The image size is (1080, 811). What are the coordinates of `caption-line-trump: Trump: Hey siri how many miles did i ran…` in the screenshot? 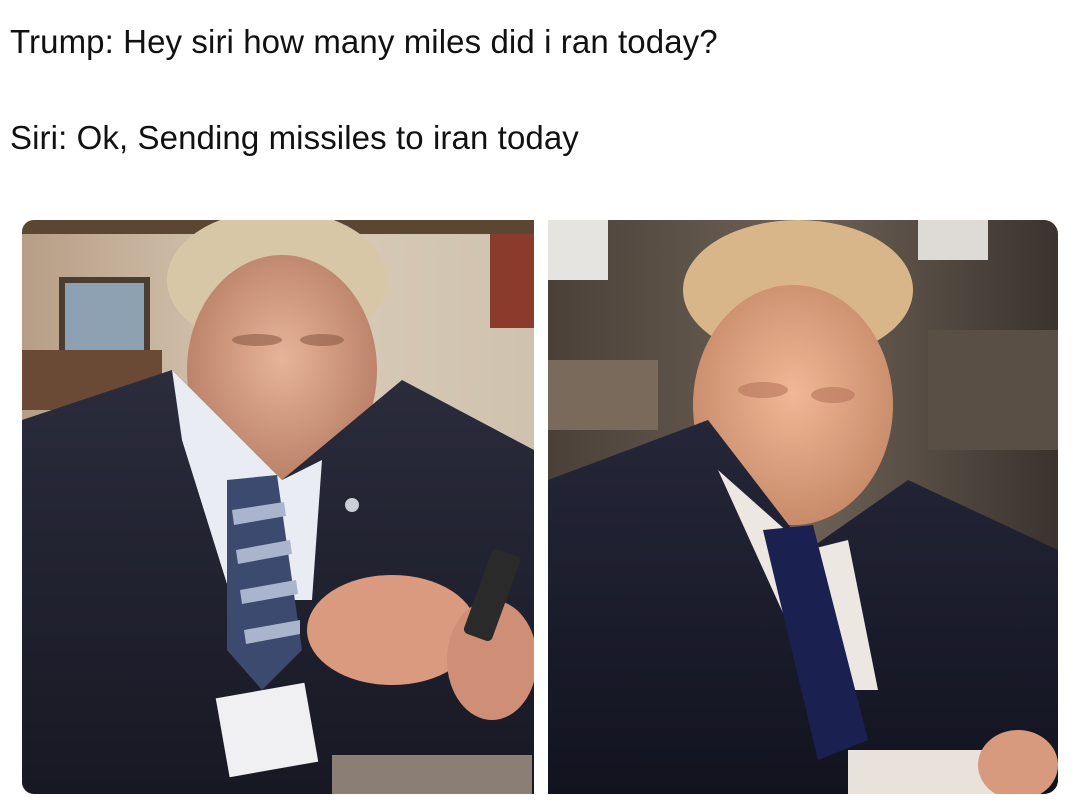 It's located at (364, 41).